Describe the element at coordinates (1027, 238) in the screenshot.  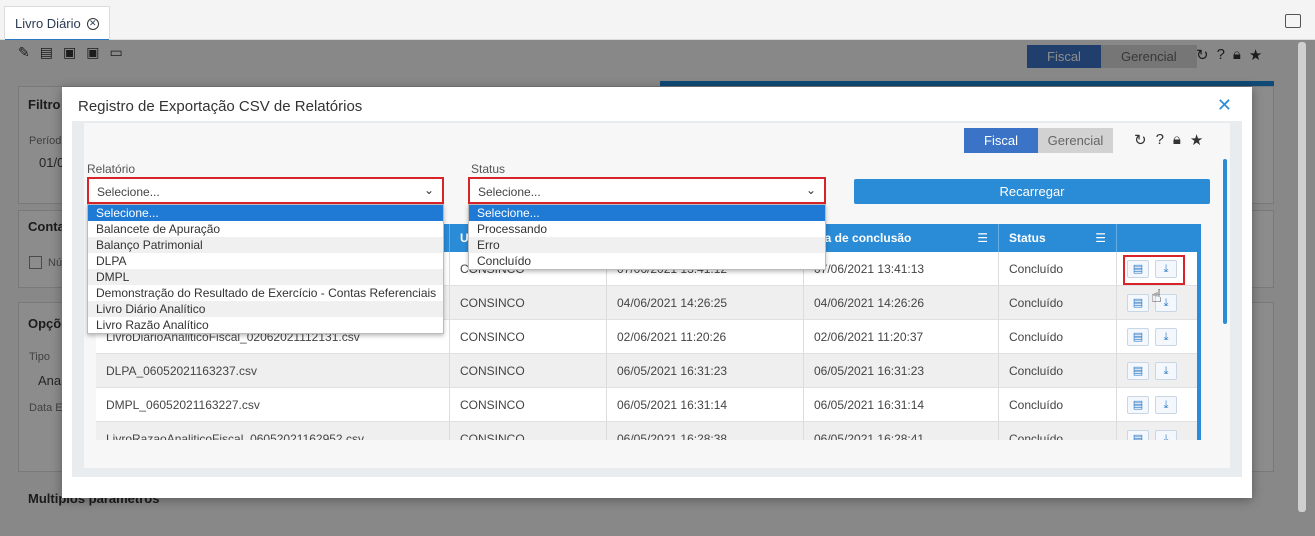
I see `header-status-label: Status` at that location.